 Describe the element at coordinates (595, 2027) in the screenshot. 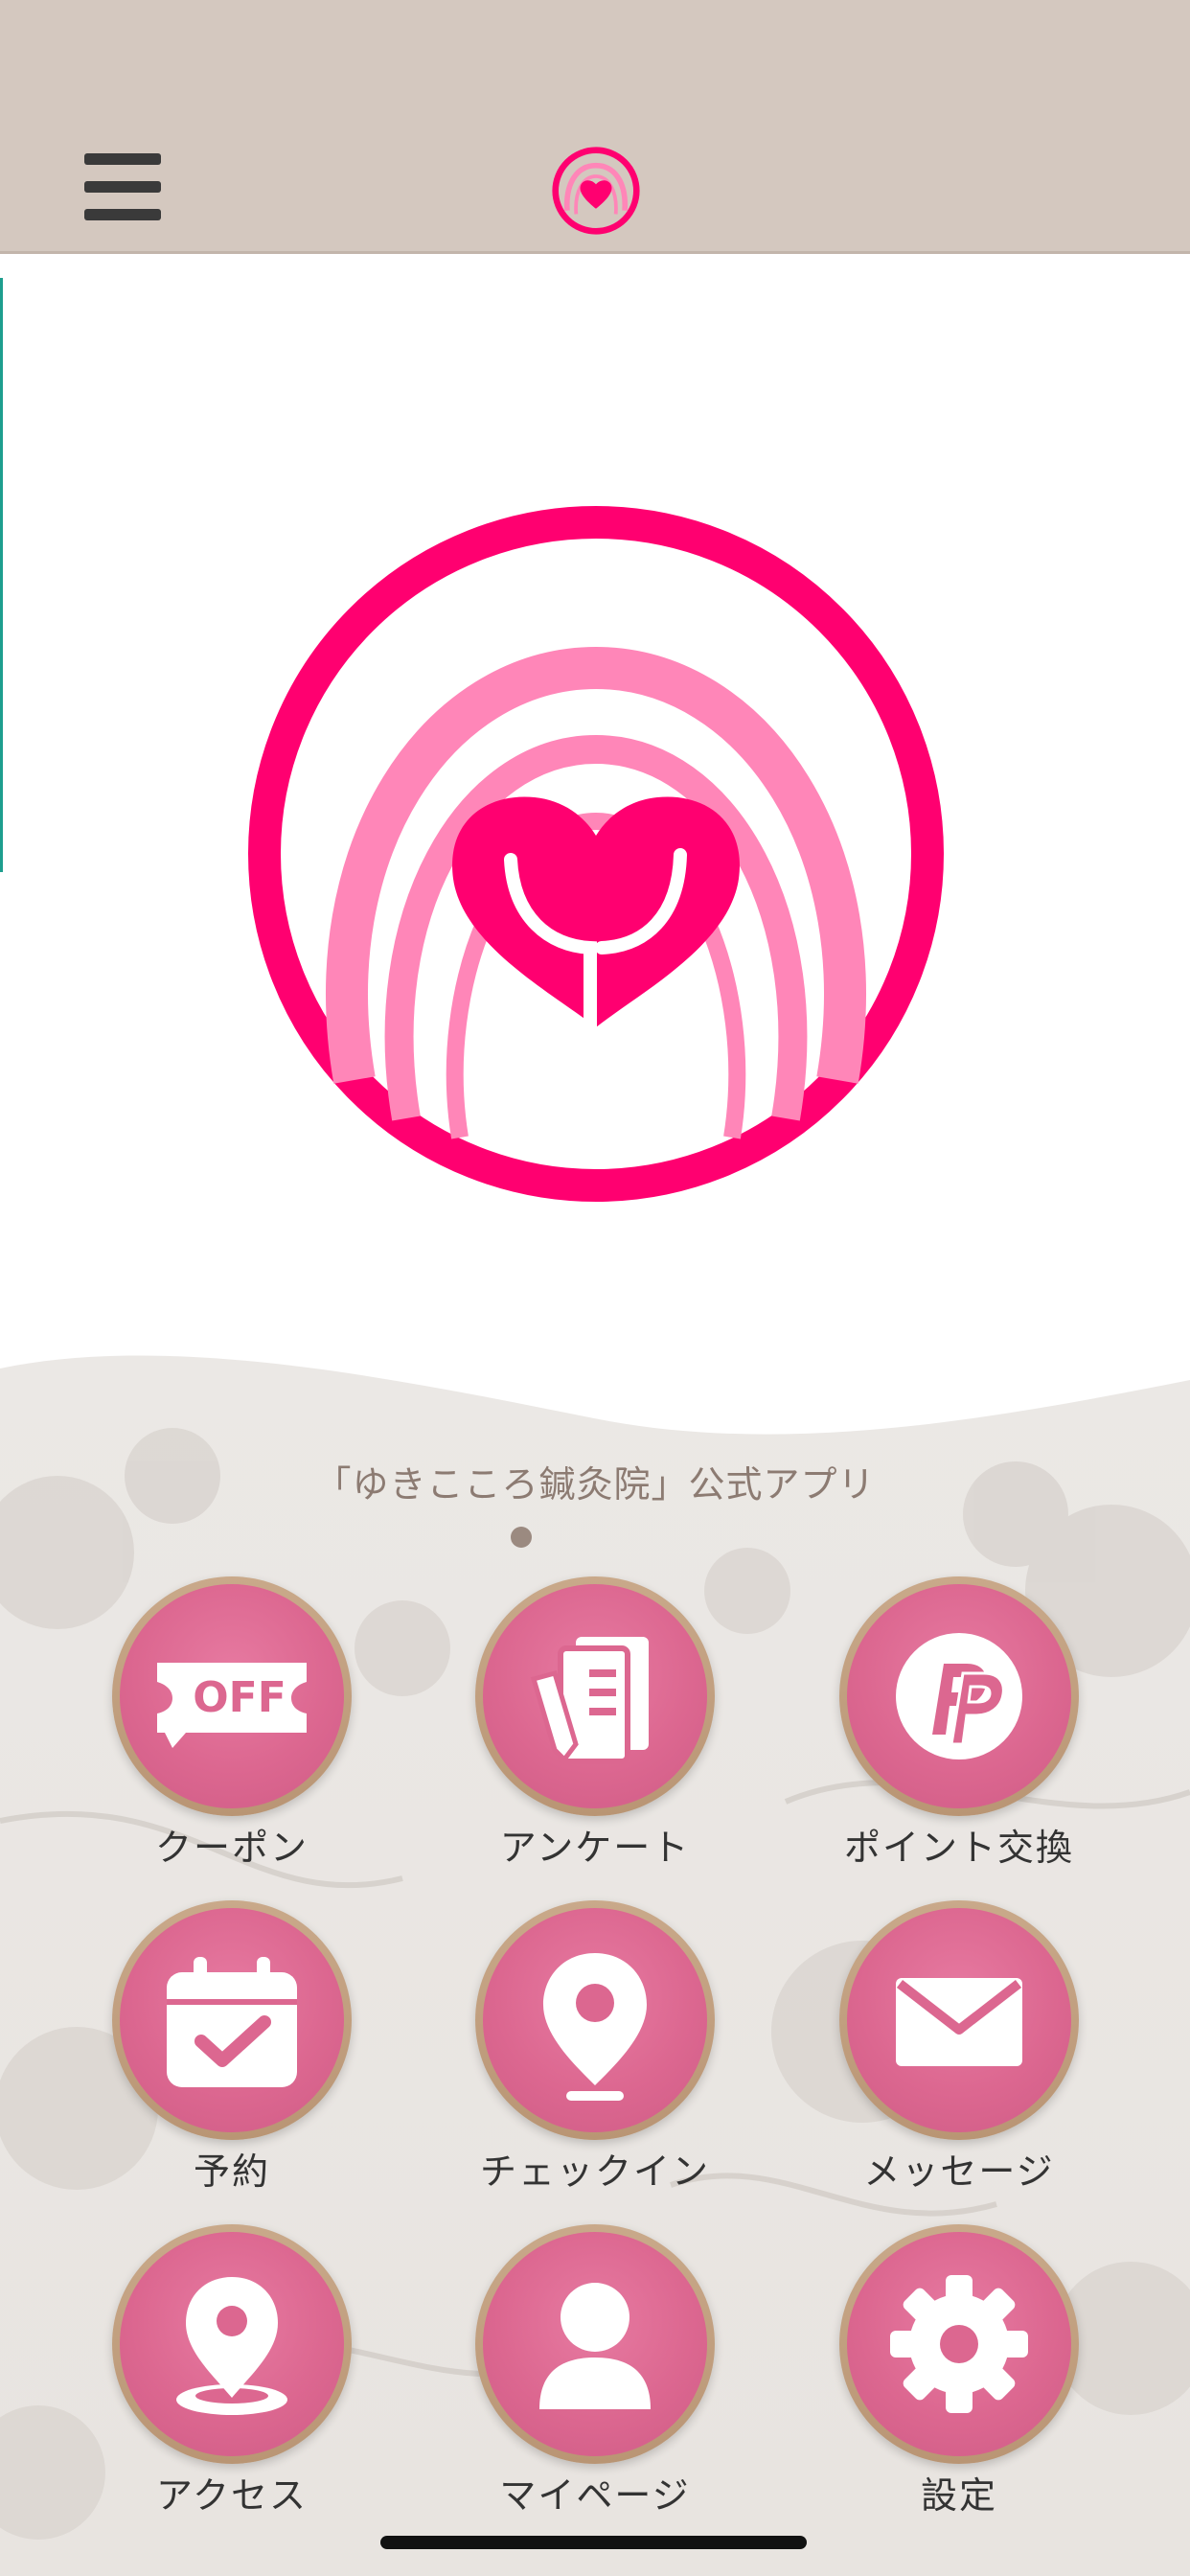

I see `map-pin-icon` at that location.